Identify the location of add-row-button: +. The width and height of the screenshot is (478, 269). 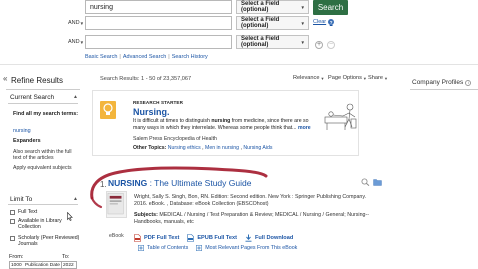
(319, 45).